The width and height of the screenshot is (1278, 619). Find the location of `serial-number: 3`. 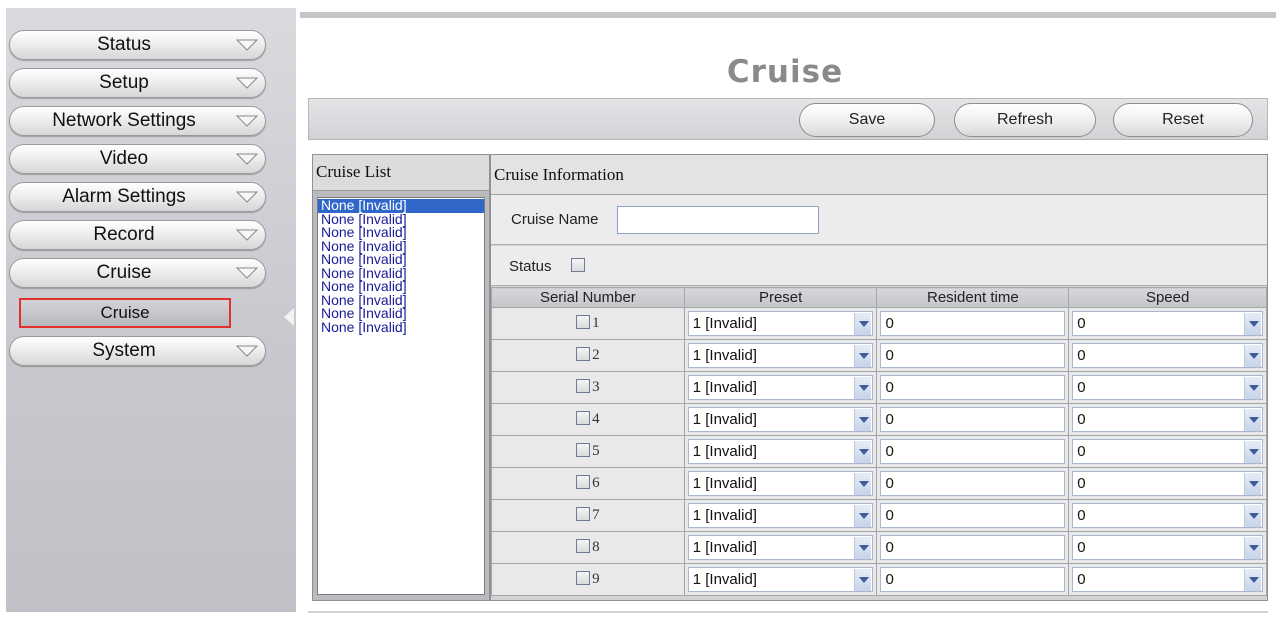

serial-number: 3 is located at coordinates (596, 387).